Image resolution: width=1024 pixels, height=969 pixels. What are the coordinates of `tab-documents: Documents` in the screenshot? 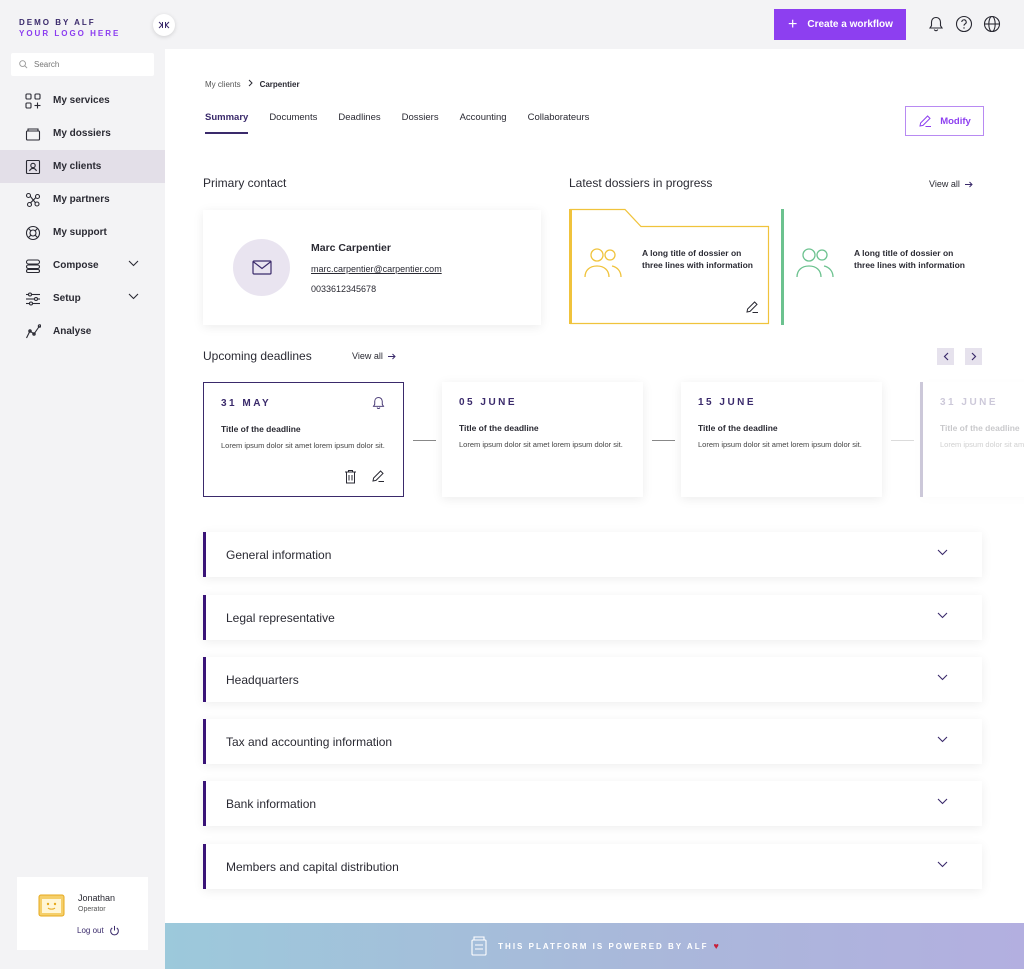 It's located at (293, 123).